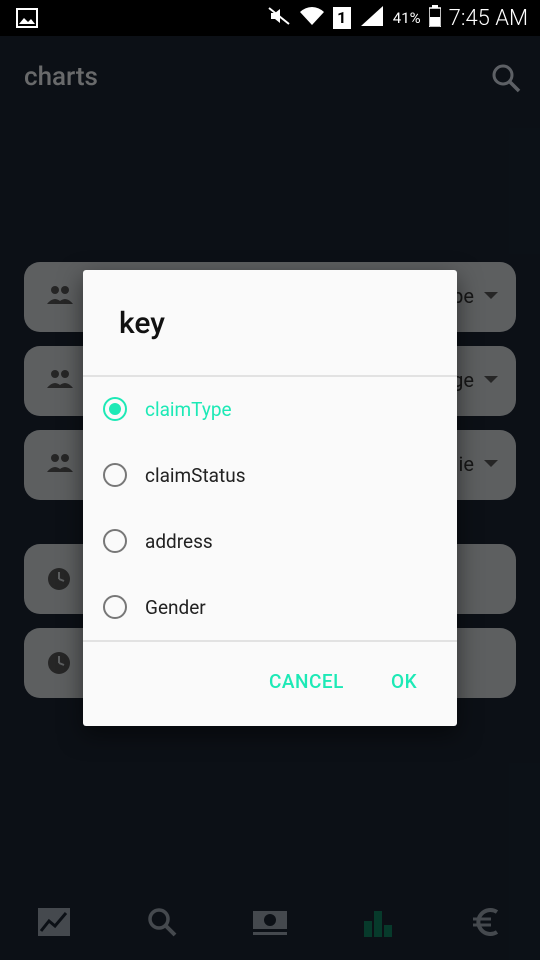 The height and width of the screenshot is (960, 540). What do you see at coordinates (270, 541) in the screenshot?
I see `option-address: address` at bounding box center [270, 541].